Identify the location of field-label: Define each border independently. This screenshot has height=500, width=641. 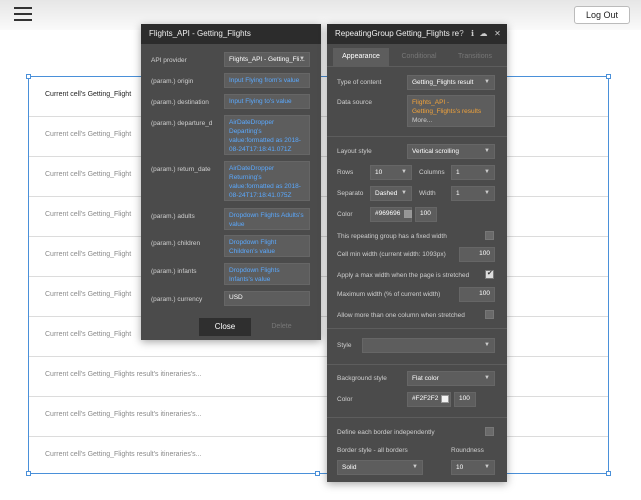
(386, 432).